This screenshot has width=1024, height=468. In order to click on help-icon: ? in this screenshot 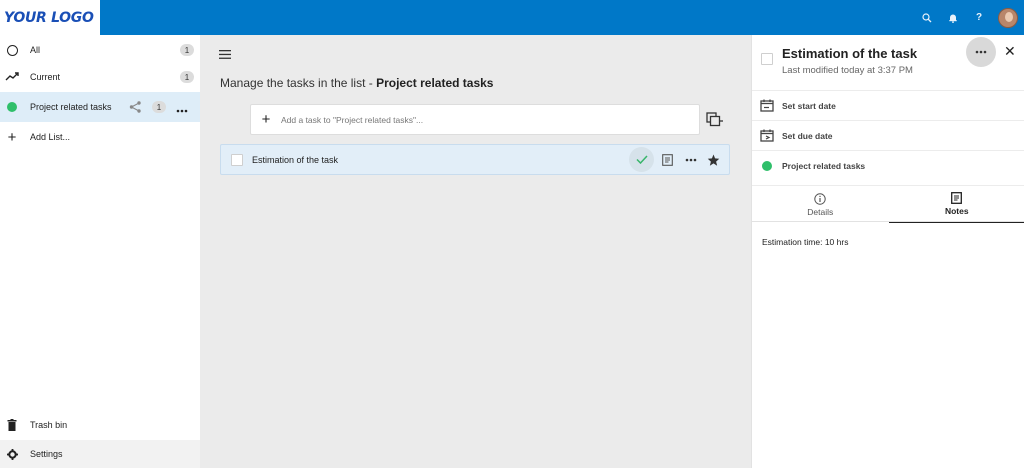, I will do `click(979, 17)`.